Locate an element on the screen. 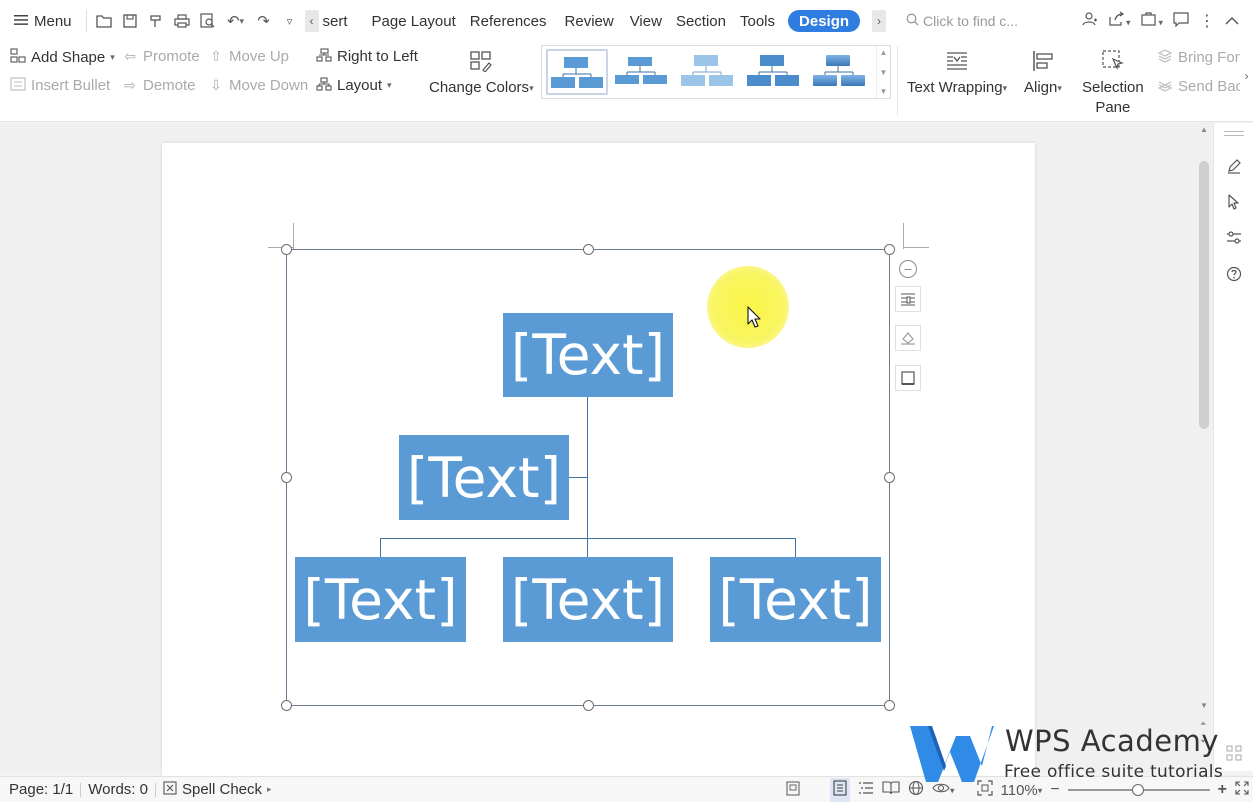 Image resolution: width=1253 pixels, height=802 pixels. gallery-up-icon: ▲ is located at coordinates (884, 52).